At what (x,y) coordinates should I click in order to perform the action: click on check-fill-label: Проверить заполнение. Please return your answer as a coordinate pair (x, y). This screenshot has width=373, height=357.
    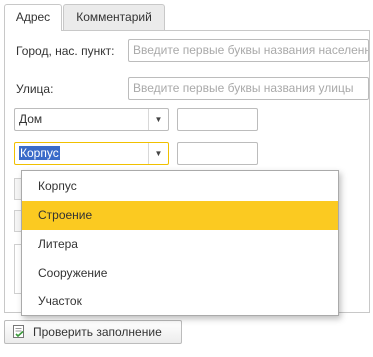
    Looking at the image, I should click on (97, 332).